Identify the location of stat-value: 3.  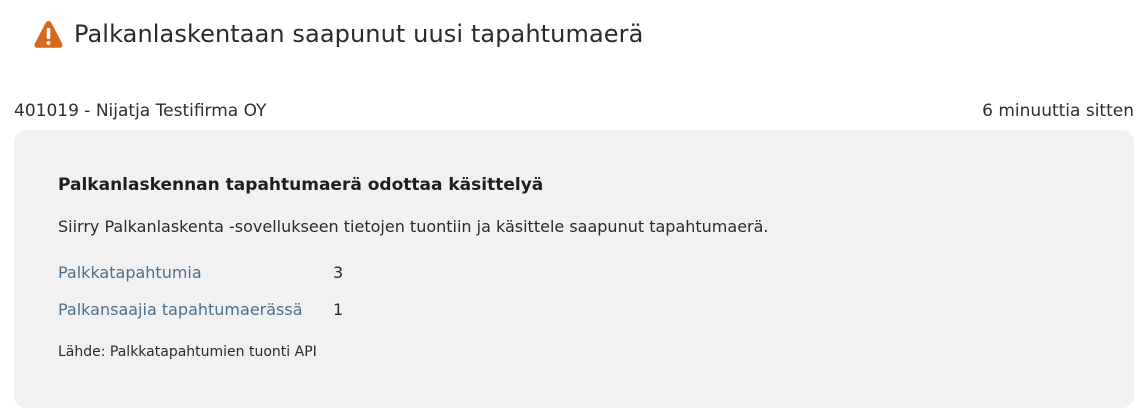
(338, 272).